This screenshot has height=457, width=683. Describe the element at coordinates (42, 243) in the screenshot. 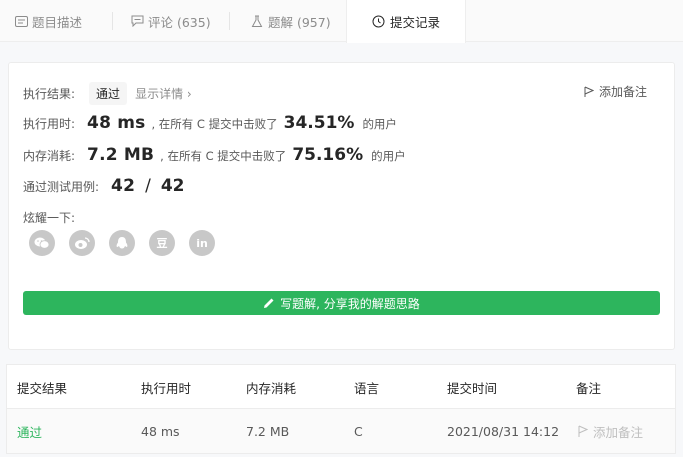

I see `wechat-icon` at that location.